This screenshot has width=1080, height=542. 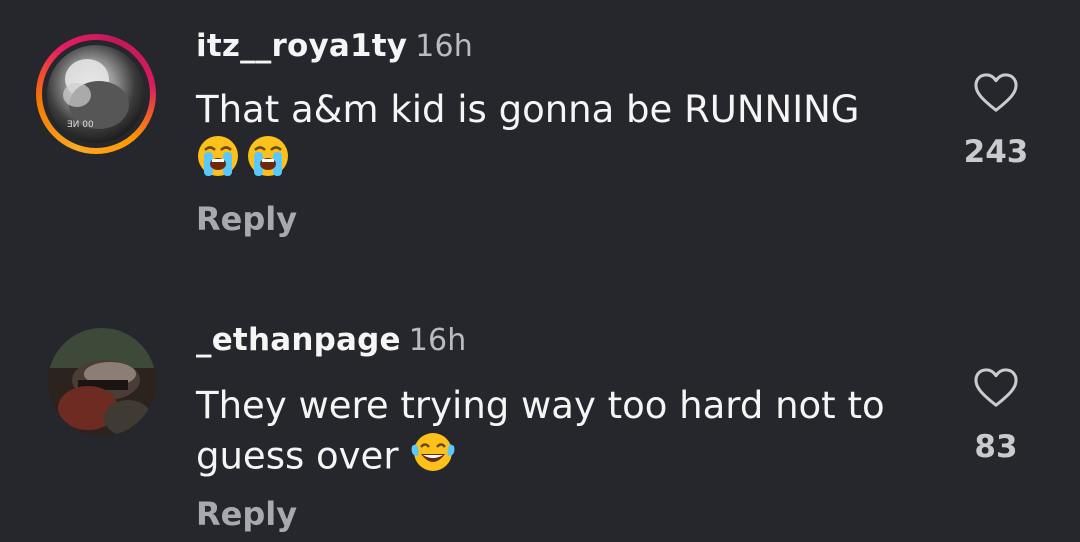 I want to click on avatar, so click(x=102, y=382).